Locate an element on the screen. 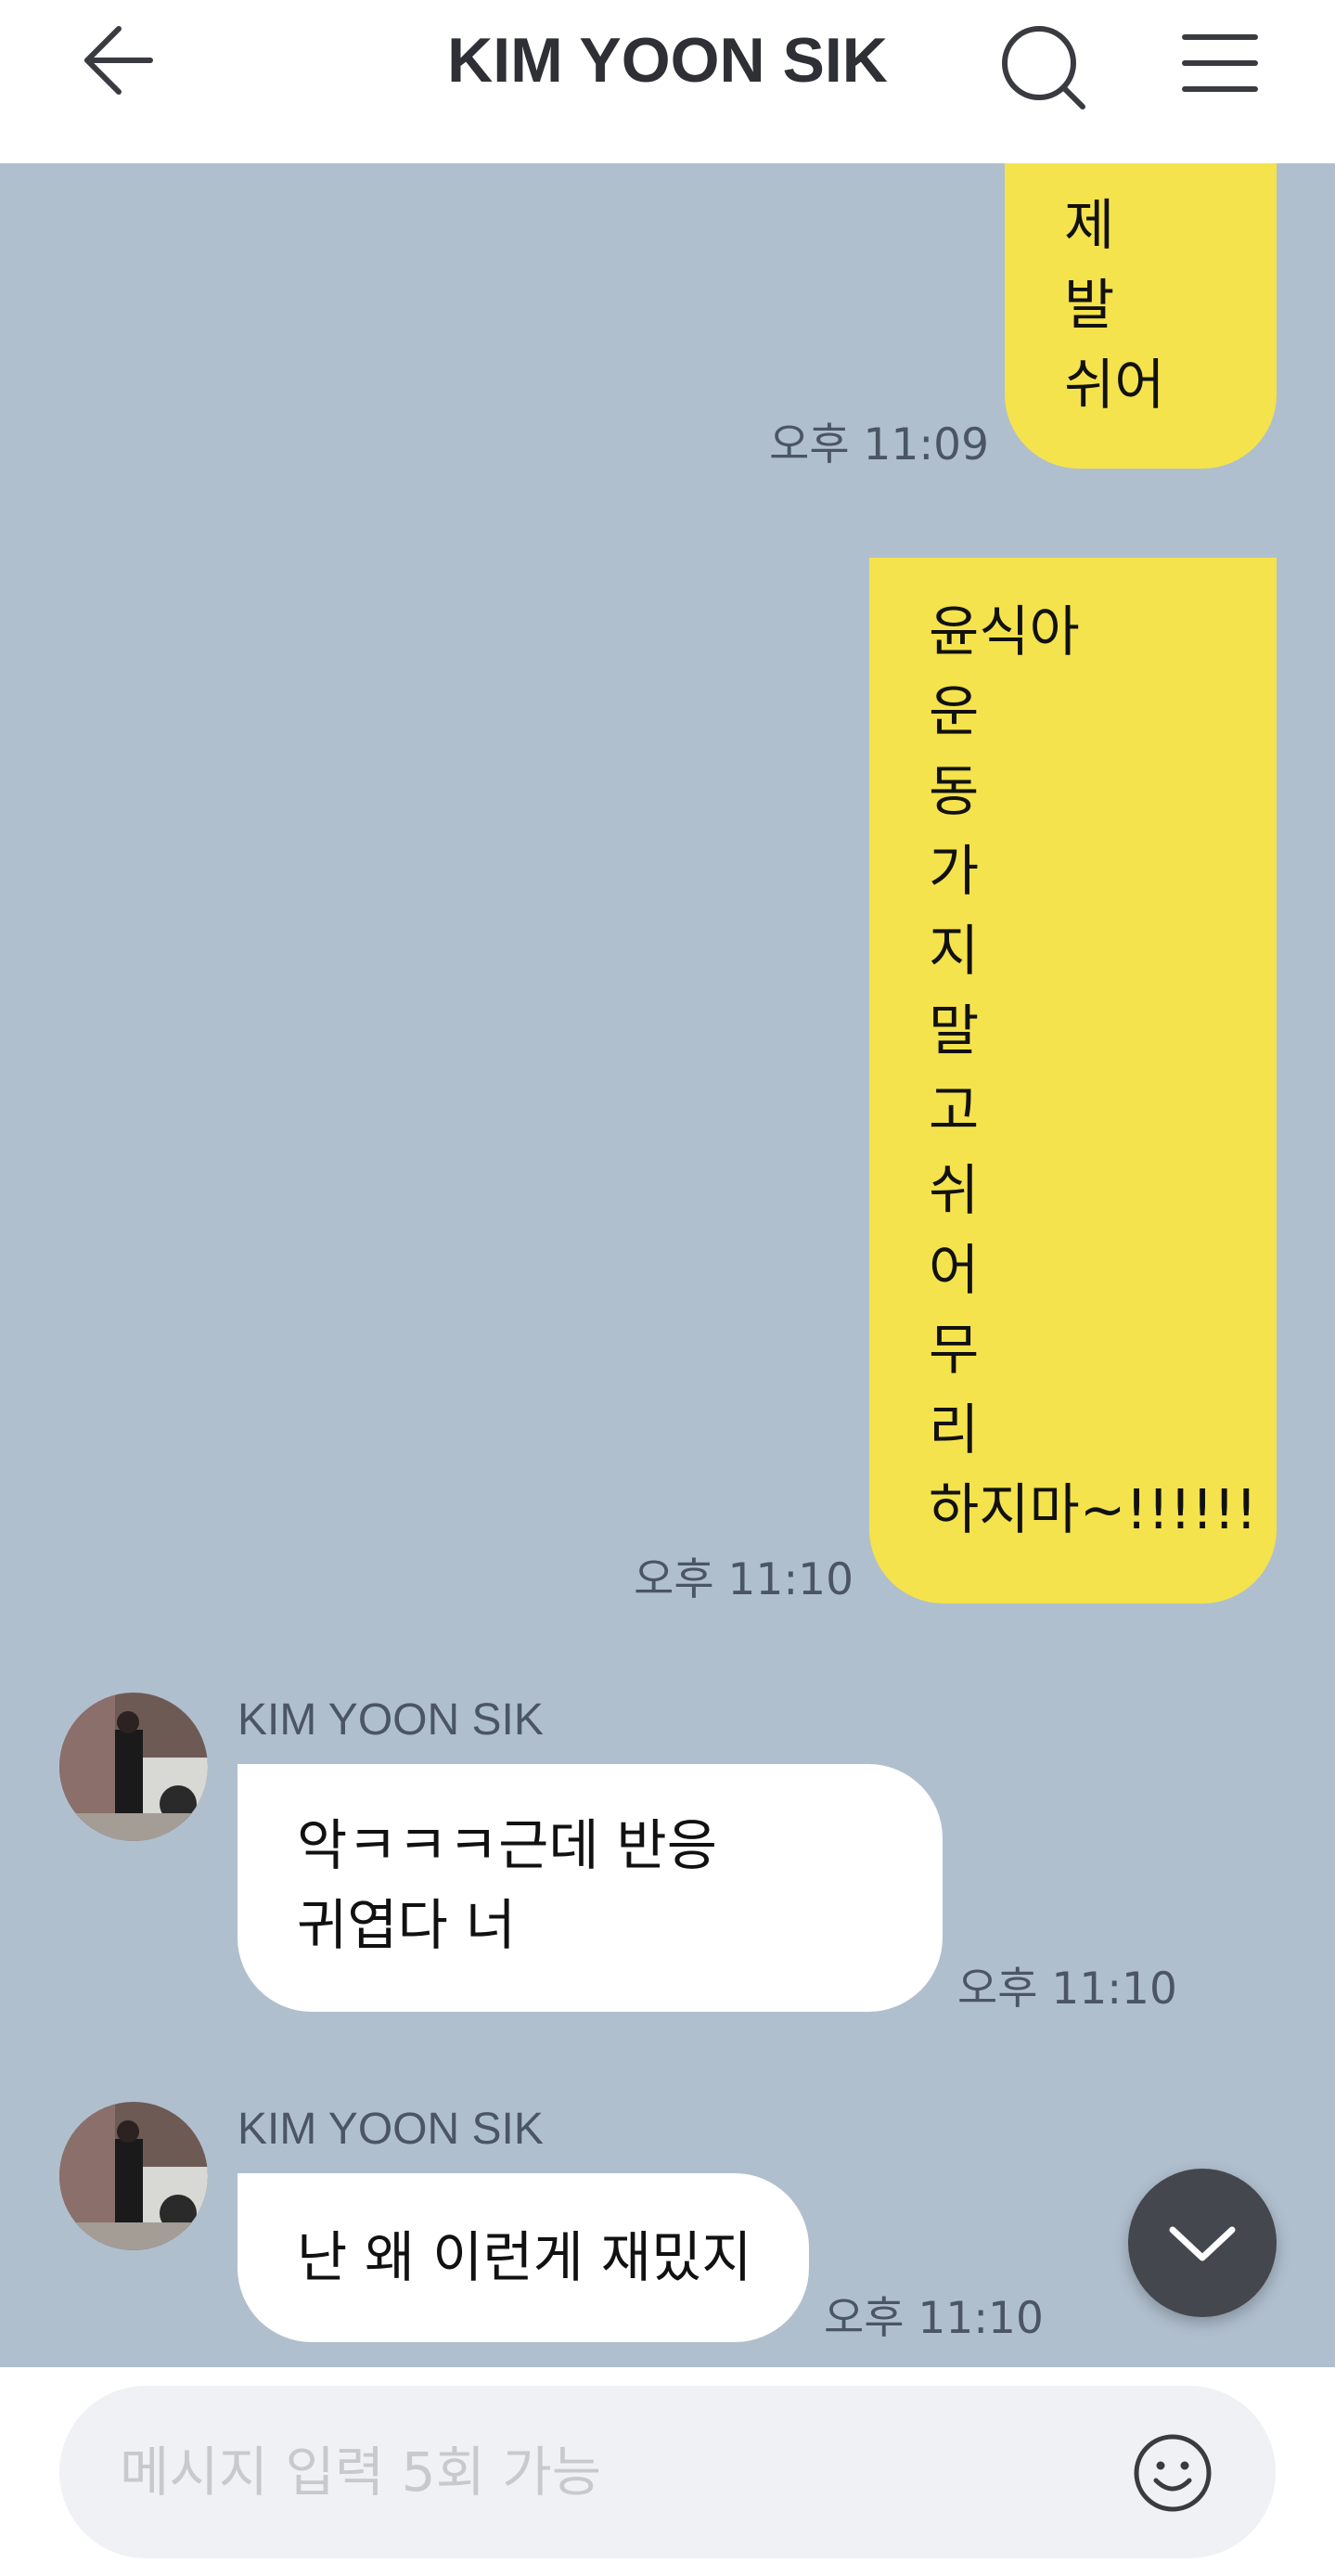  search-button is located at coordinates (1044, 68).